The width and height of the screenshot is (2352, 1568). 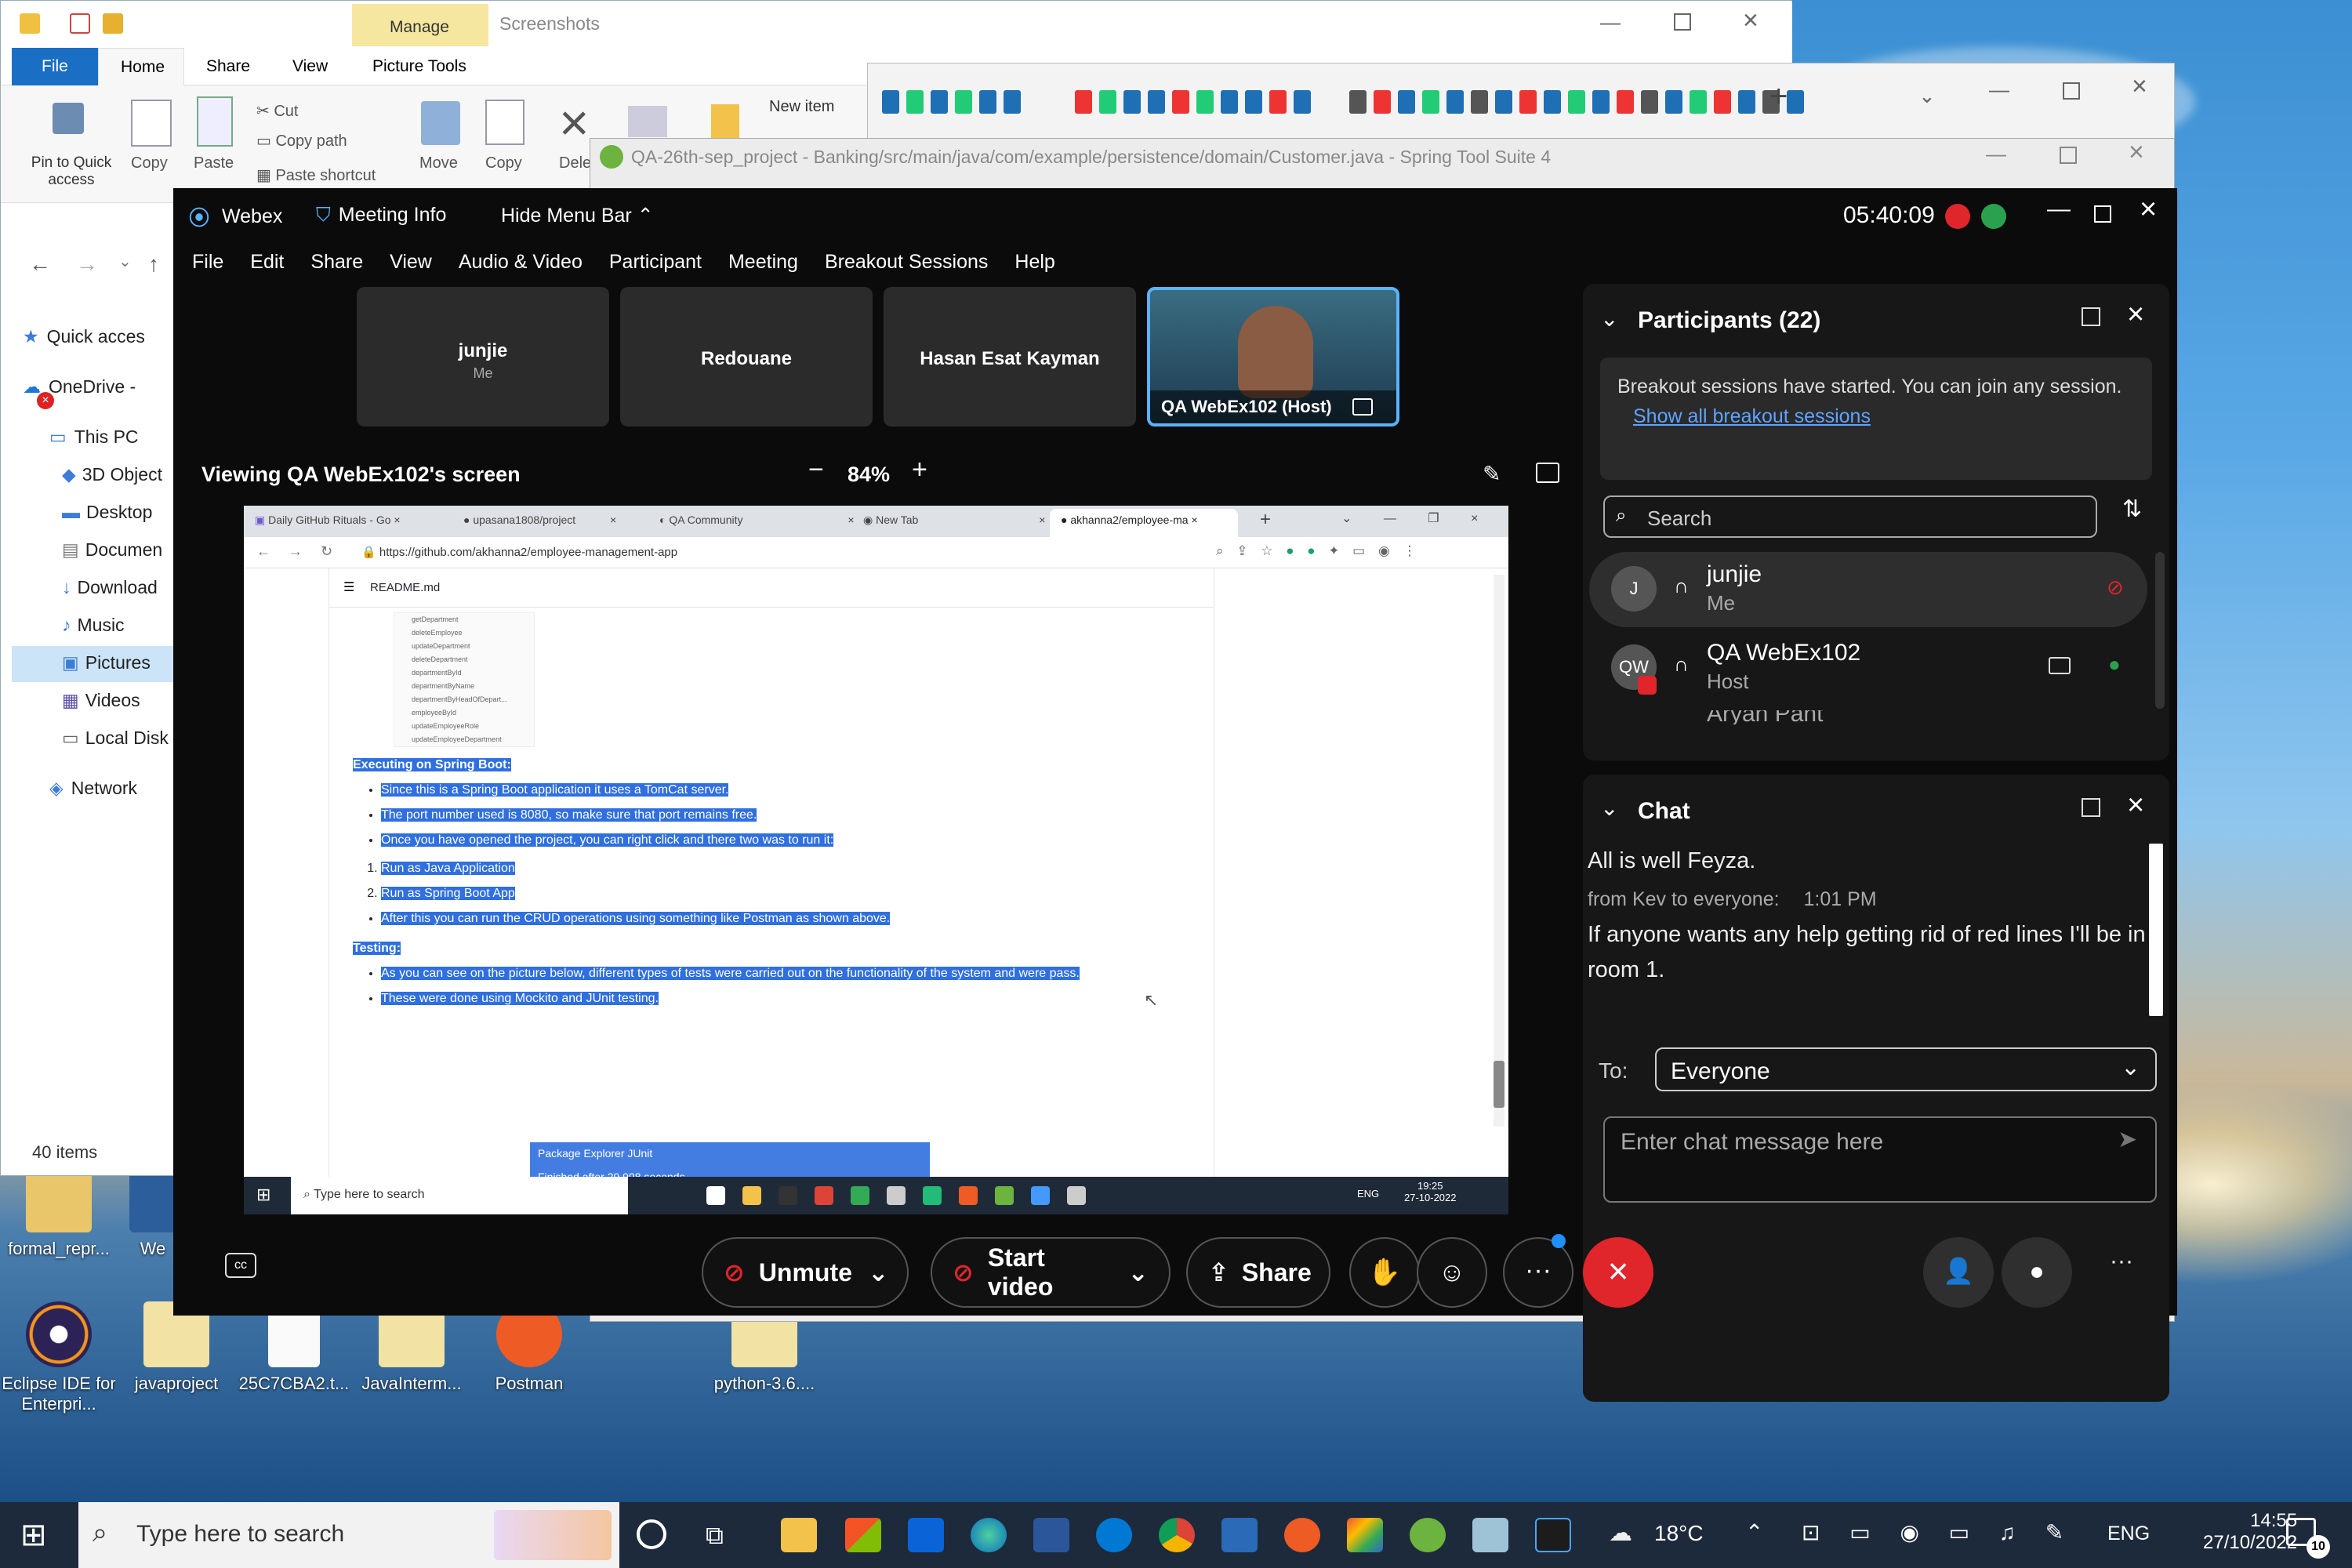 I want to click on language-indicator: ENG, so click(x=2128, y=1534).